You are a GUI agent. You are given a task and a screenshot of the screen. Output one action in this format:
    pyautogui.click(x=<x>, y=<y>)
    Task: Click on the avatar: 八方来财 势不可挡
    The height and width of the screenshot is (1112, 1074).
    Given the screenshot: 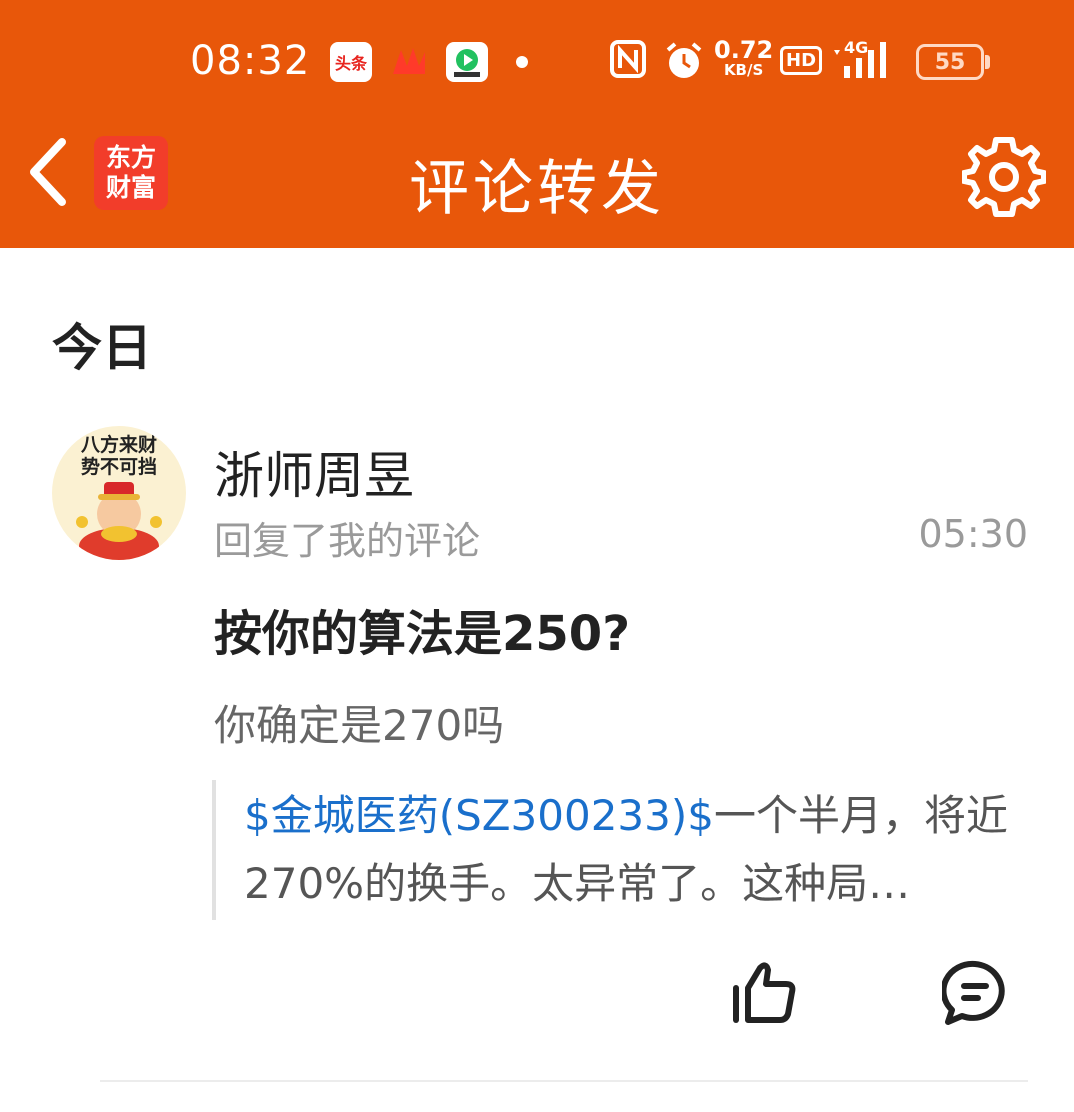 What is the action you would take?
    pyautogui.click(x=119, y=493)
    